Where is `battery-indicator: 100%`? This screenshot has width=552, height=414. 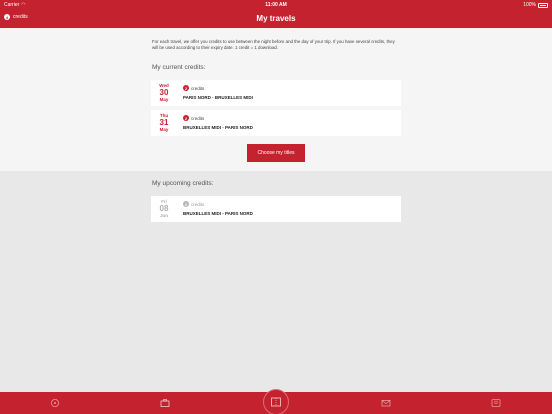
battery-indicator: 100% is located at coordinates (535, 5).